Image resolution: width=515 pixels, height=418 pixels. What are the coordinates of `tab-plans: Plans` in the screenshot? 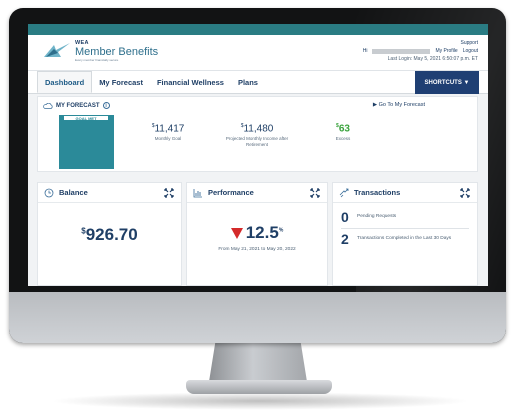 It's located at (248, 82).